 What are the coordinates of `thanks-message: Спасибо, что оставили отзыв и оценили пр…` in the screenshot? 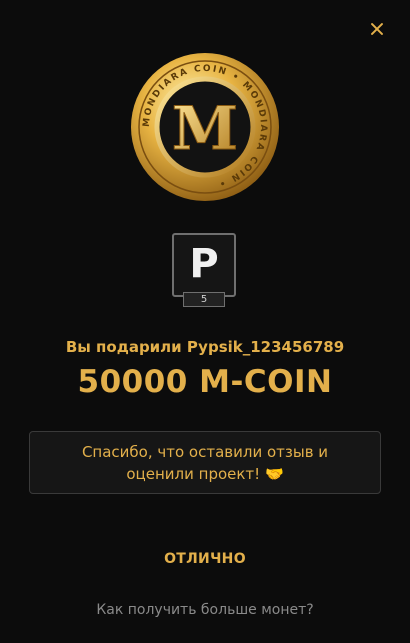 It's located at (205, 462).